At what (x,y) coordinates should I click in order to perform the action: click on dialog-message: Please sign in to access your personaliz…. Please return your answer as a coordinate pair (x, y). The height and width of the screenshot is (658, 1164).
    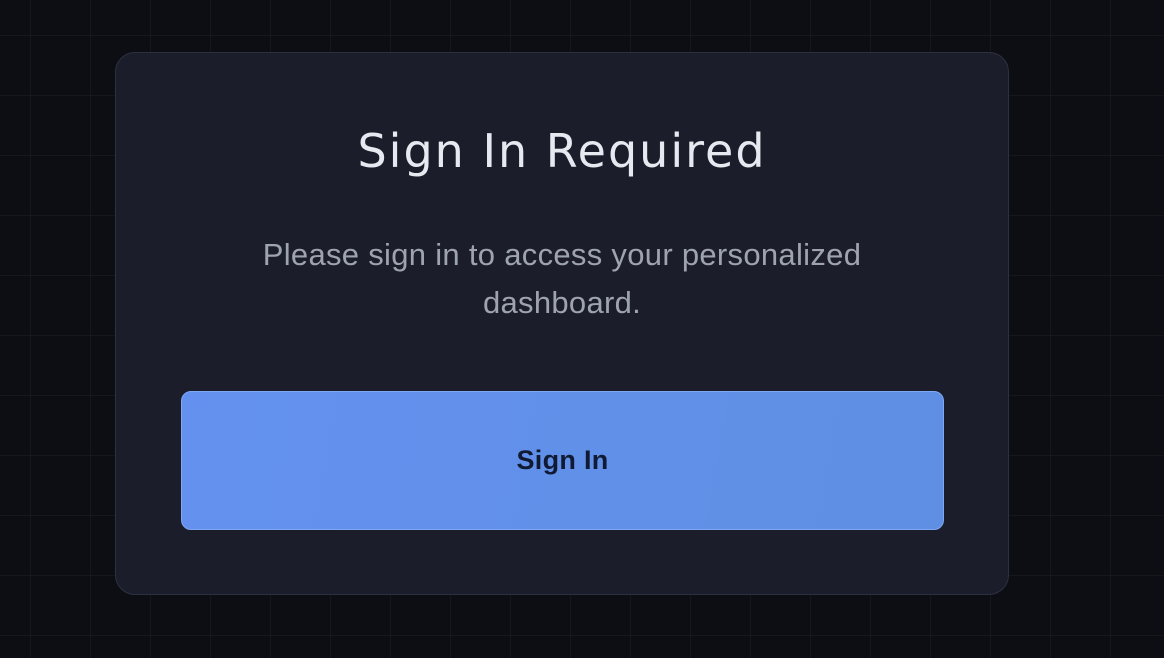
    Looking at the image, I should click on (562, 278).